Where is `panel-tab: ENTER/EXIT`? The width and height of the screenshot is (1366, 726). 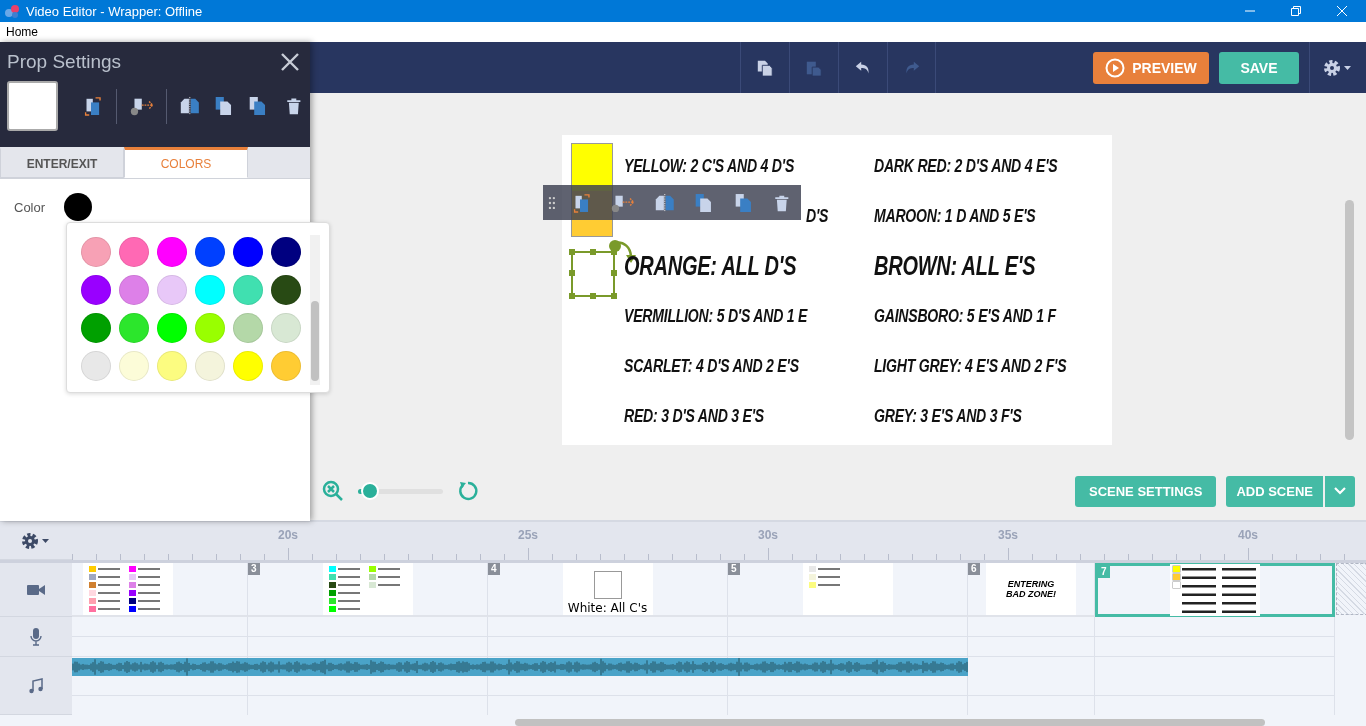
panel-tab: ENTER/EXIT is located at coordinates (62, 162).